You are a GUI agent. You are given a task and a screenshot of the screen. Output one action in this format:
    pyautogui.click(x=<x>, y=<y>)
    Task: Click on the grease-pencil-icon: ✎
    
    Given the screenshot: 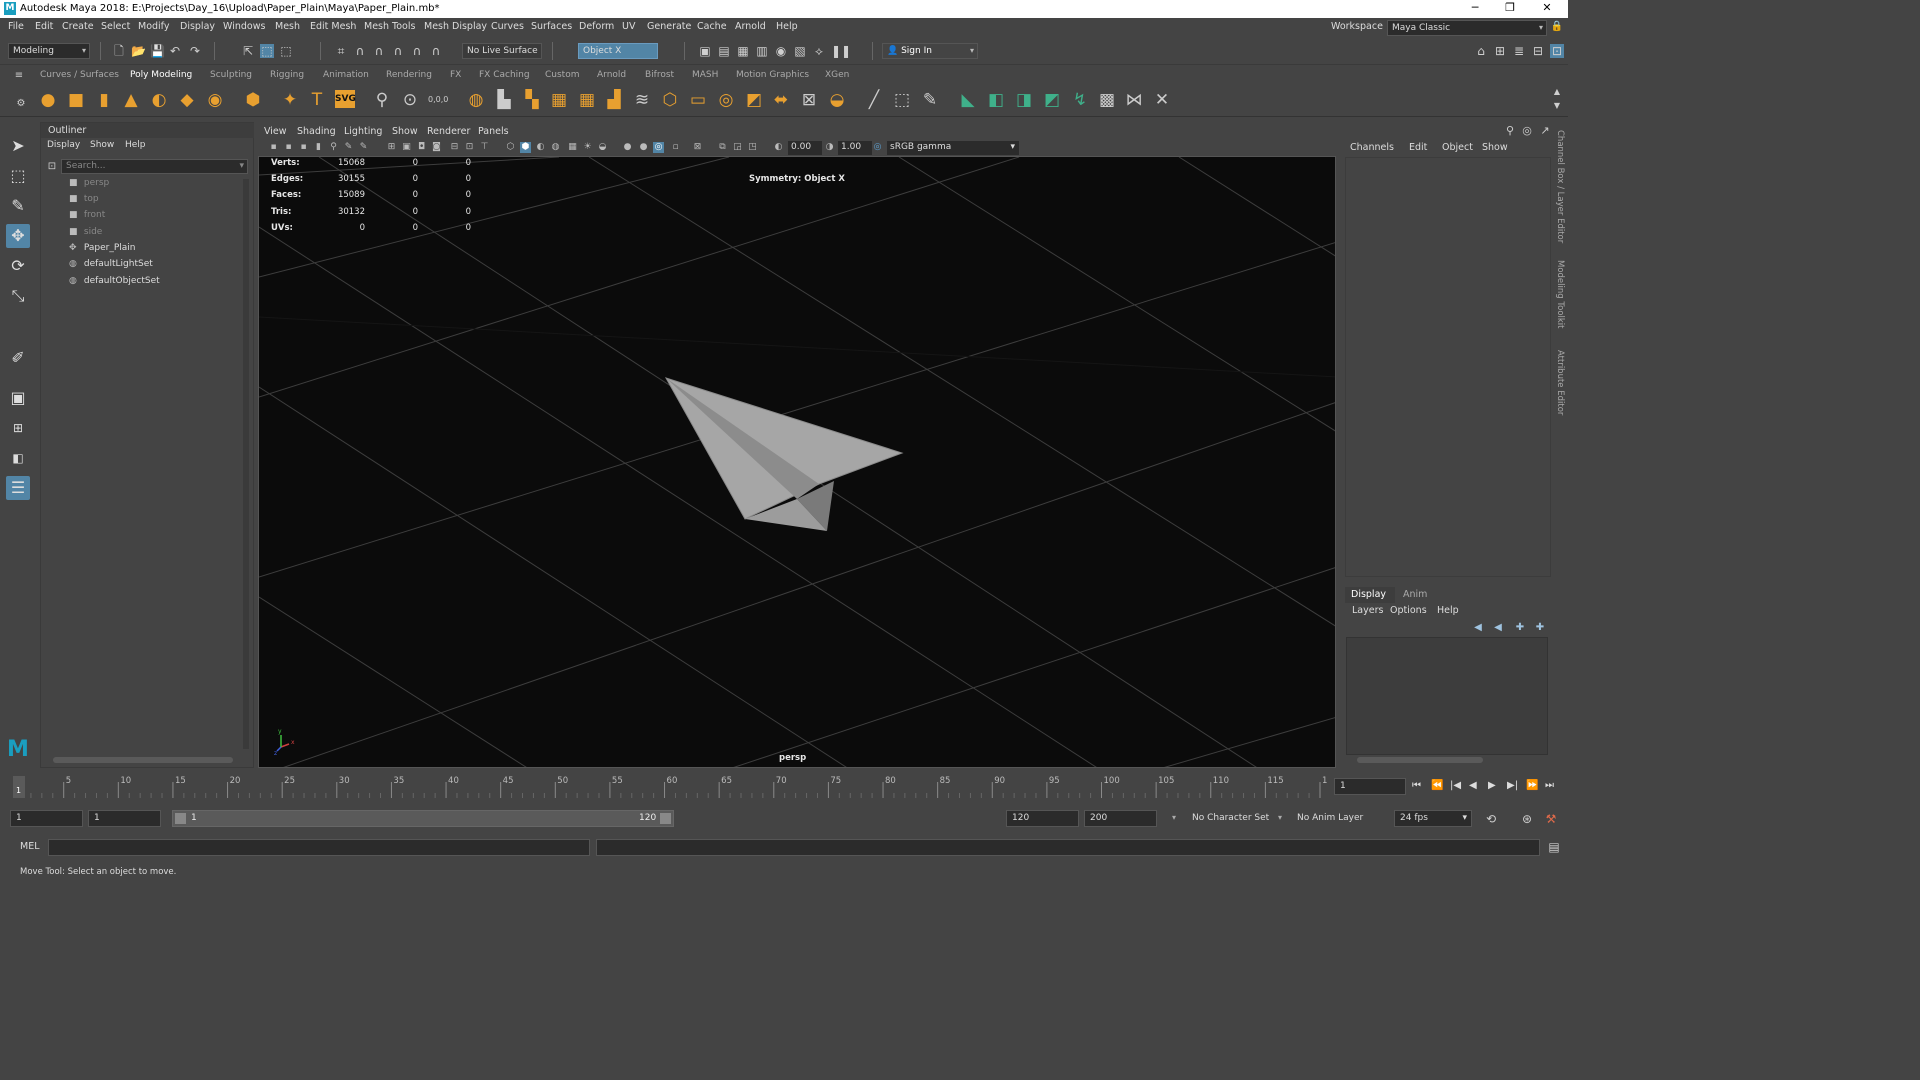 What is the action you would take?
    pyautogui.click(x=348, y=147)
    